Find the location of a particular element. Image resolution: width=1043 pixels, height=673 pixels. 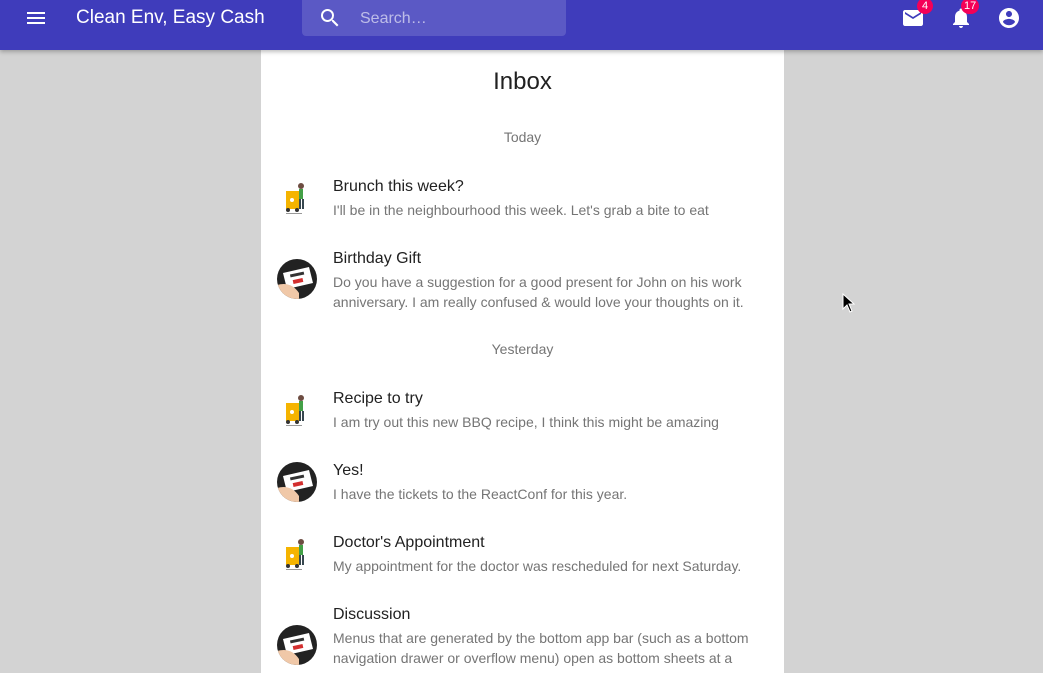

app-title: Clean Env, Easy Cash is located at coordinates (170, 17).